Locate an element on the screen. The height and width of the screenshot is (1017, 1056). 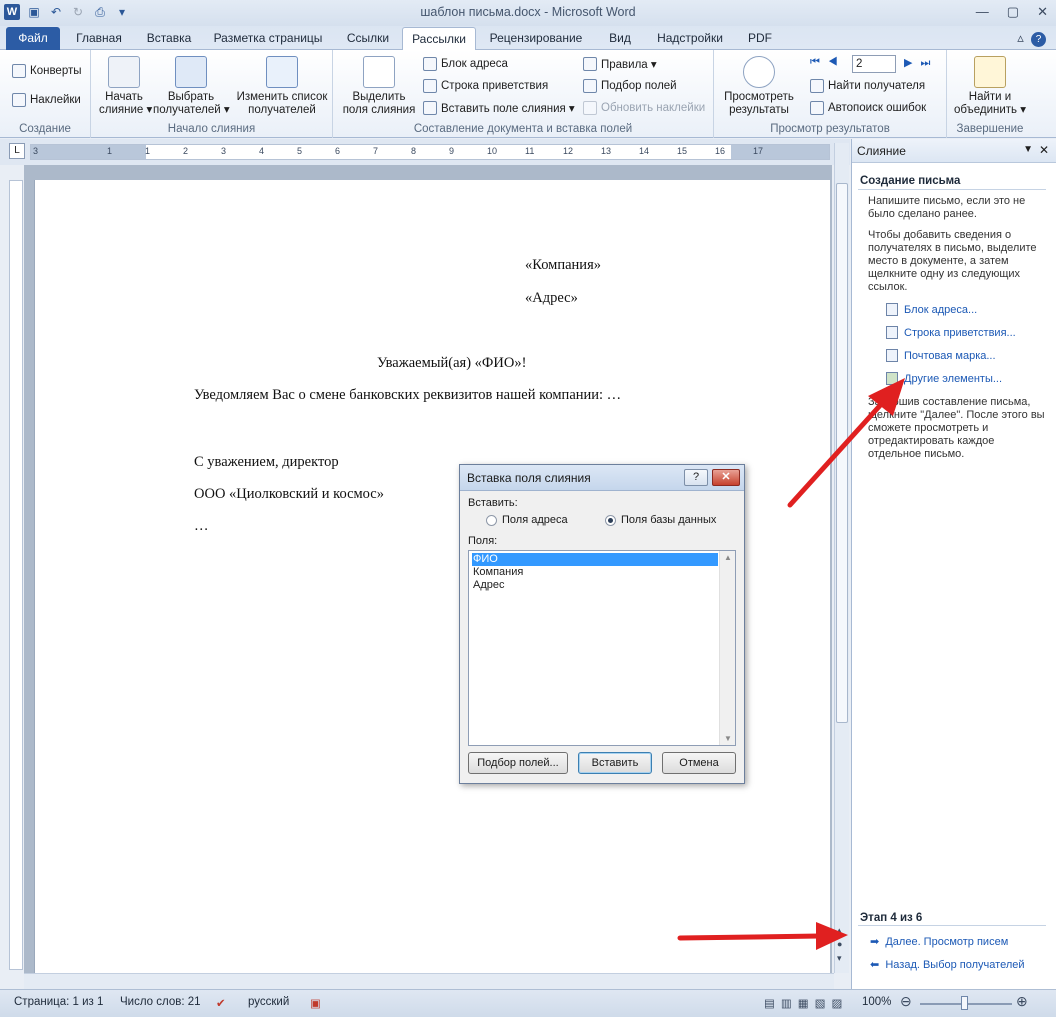
red-arrow-to-links is located at coordinates (846, 443).